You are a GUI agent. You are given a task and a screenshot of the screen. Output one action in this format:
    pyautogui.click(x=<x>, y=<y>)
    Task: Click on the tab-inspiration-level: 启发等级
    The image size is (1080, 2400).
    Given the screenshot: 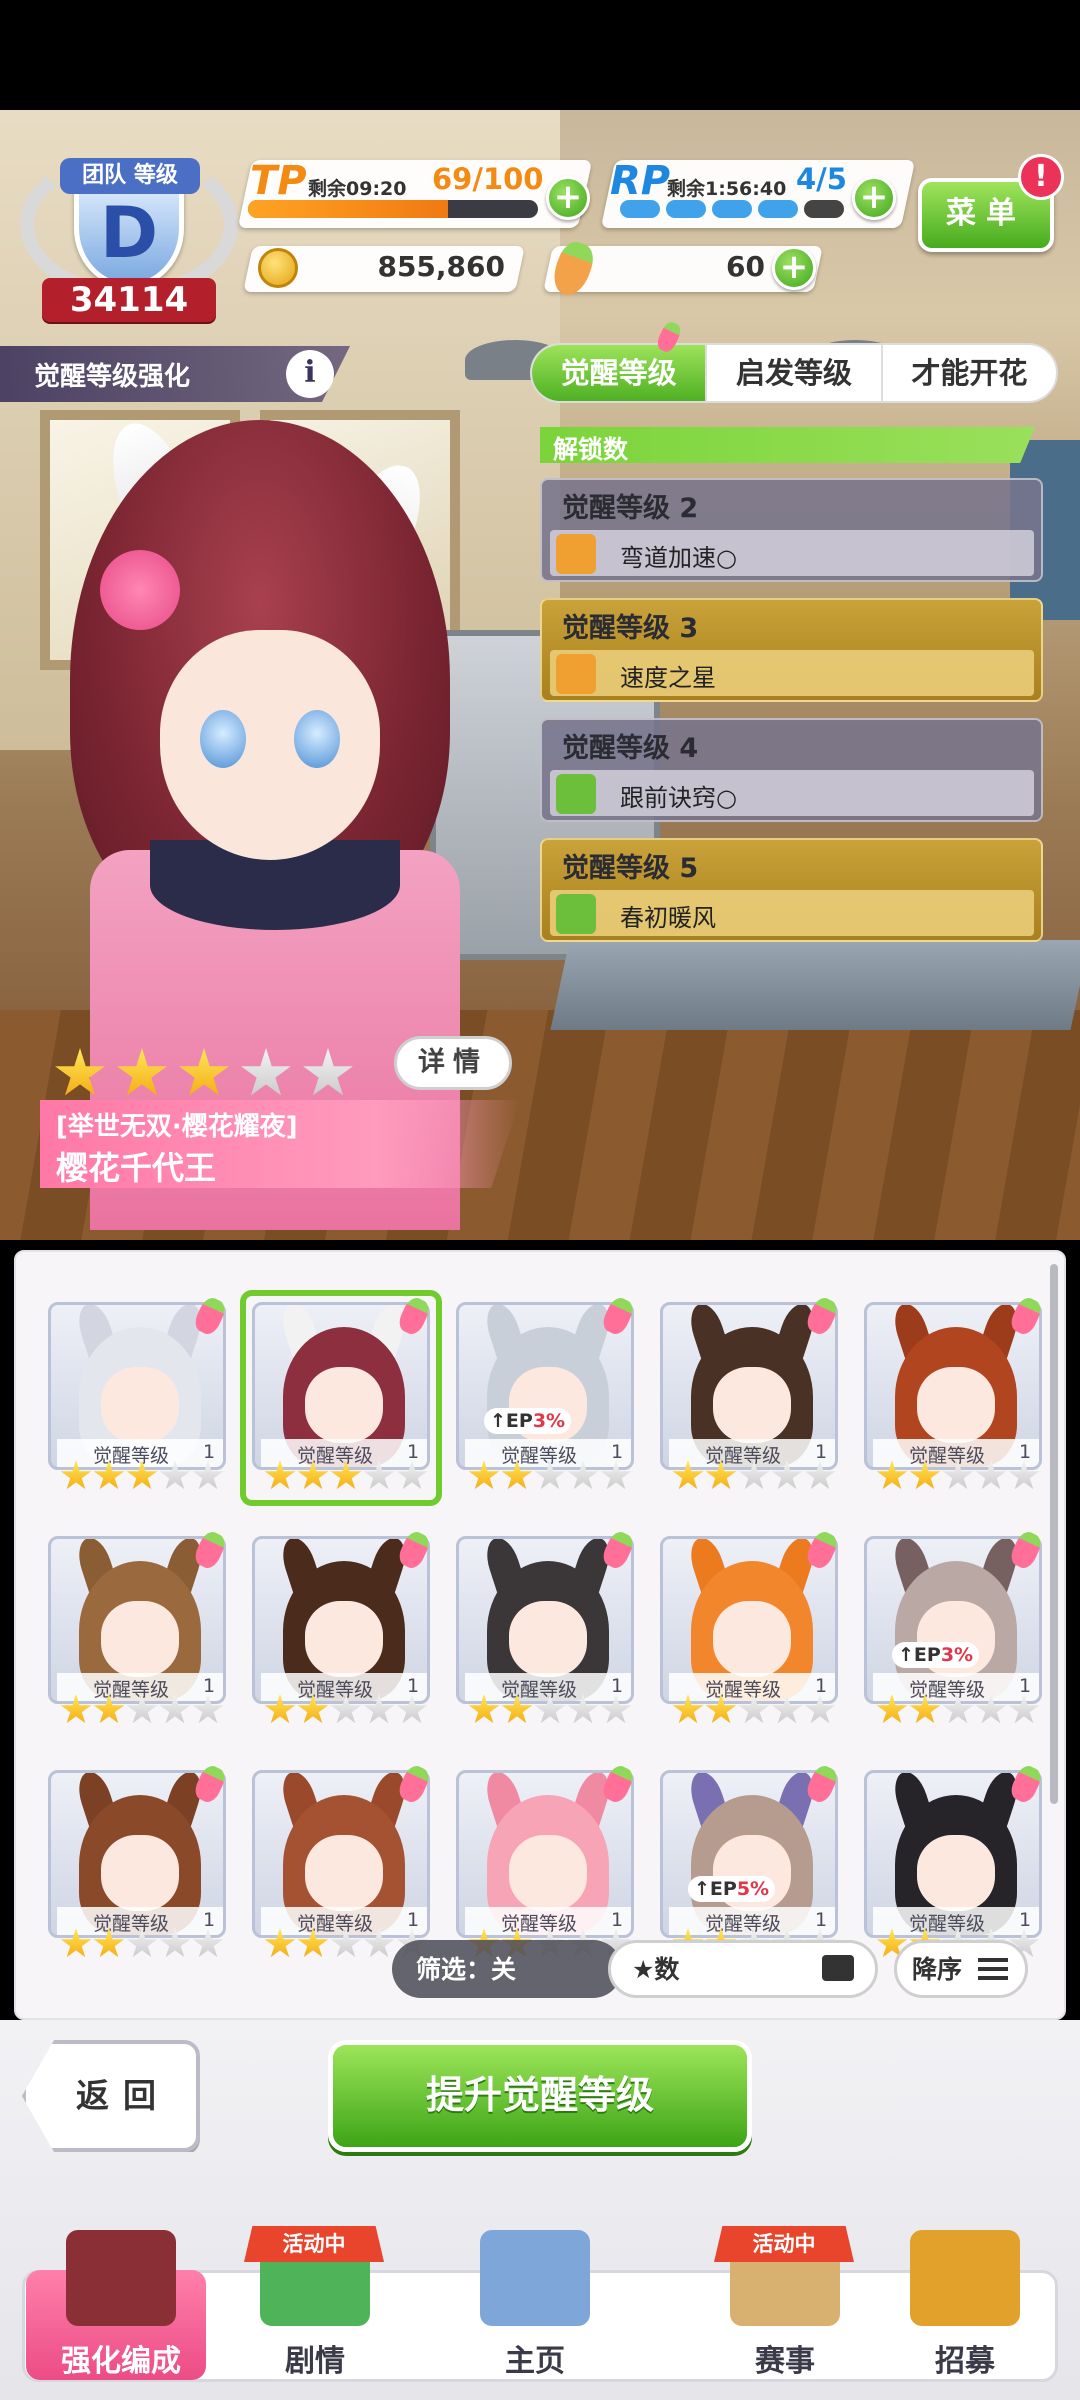 What is the action you would take?
    pyautogui.click(x=792, y=373)
    